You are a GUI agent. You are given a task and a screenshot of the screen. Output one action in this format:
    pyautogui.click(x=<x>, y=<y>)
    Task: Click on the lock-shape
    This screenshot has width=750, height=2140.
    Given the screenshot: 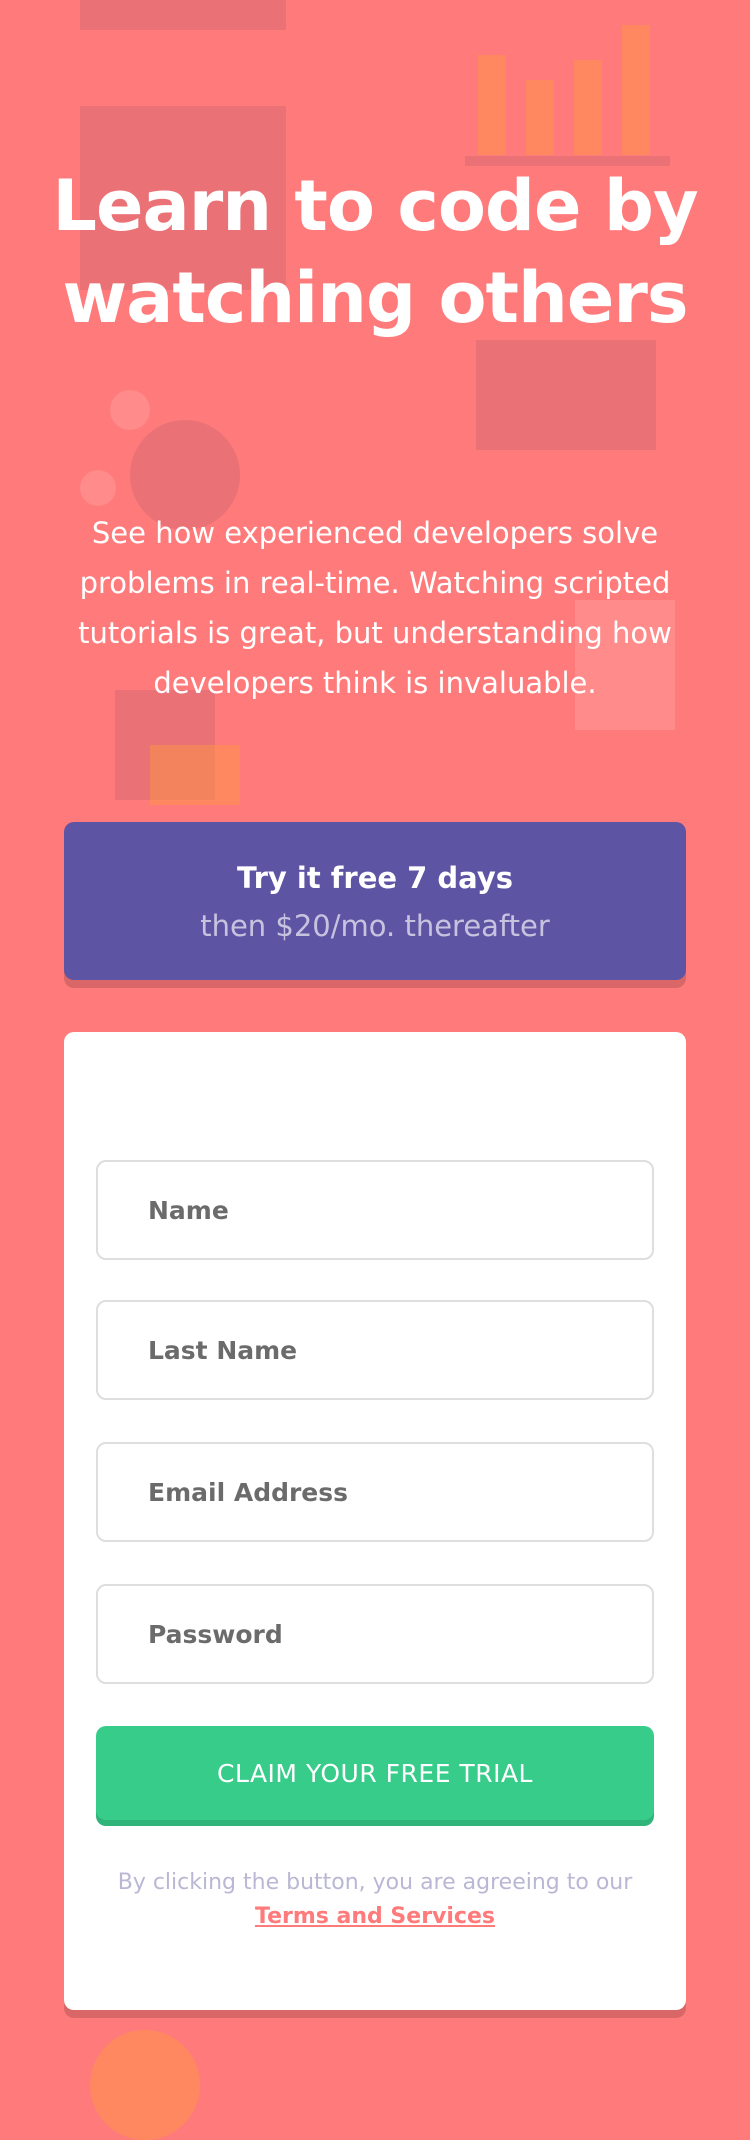 What is the action you would take?
    pyautogui.click(x=566, y=395)
    